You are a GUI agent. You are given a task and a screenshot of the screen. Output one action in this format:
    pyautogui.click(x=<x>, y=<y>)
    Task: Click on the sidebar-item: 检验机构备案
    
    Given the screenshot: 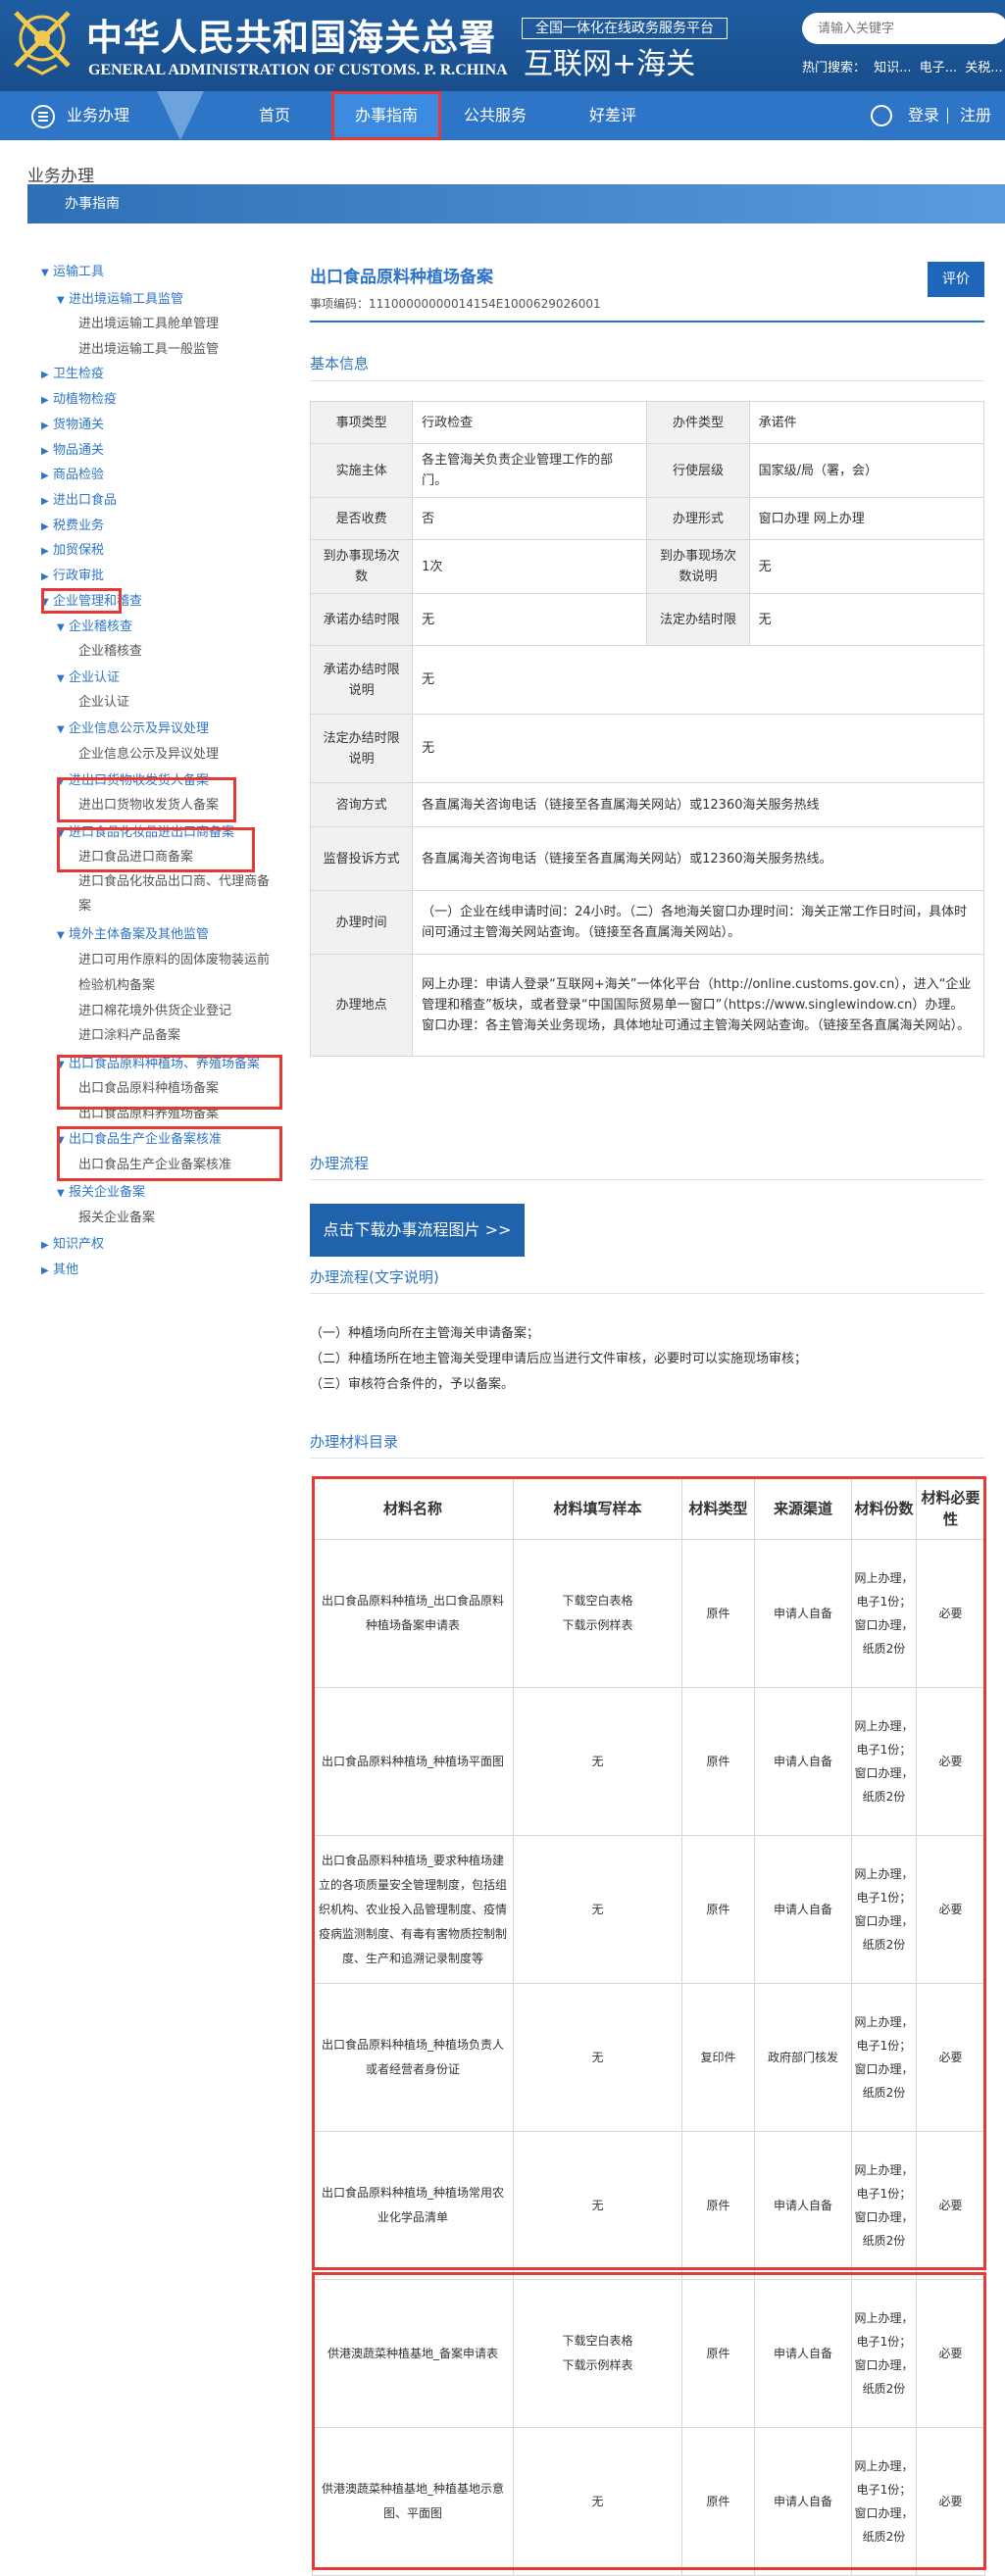 What is the action you would take?
    pyautogui.click(x=116, y=986)
    